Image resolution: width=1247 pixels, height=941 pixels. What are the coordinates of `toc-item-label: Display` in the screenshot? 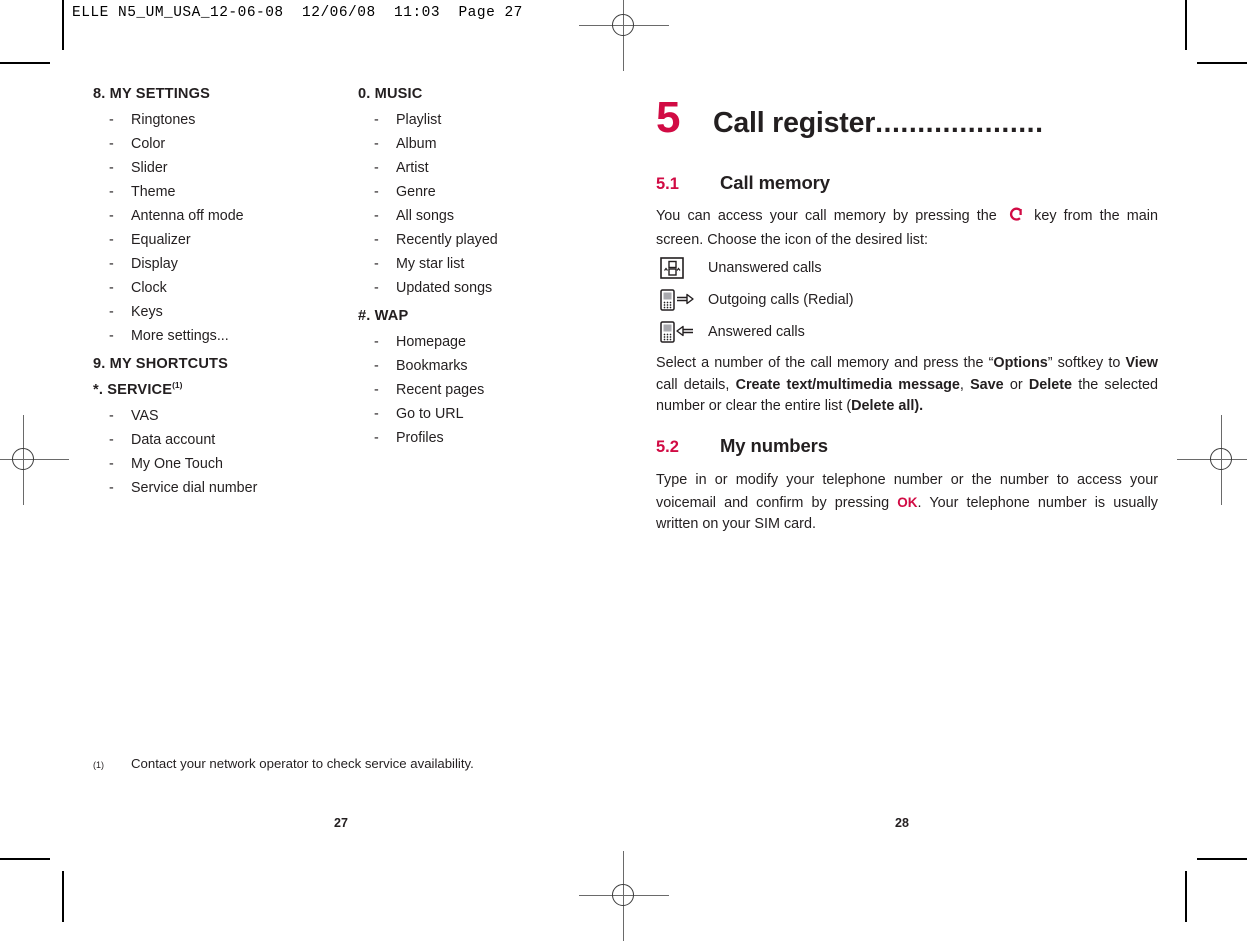 It's located at (154, 264).